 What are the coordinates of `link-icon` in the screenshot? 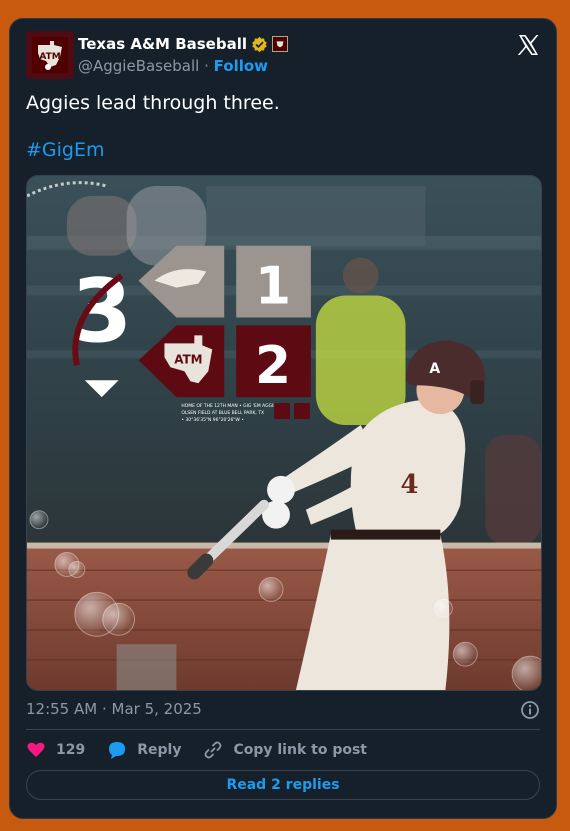 It's located at (213, 750).